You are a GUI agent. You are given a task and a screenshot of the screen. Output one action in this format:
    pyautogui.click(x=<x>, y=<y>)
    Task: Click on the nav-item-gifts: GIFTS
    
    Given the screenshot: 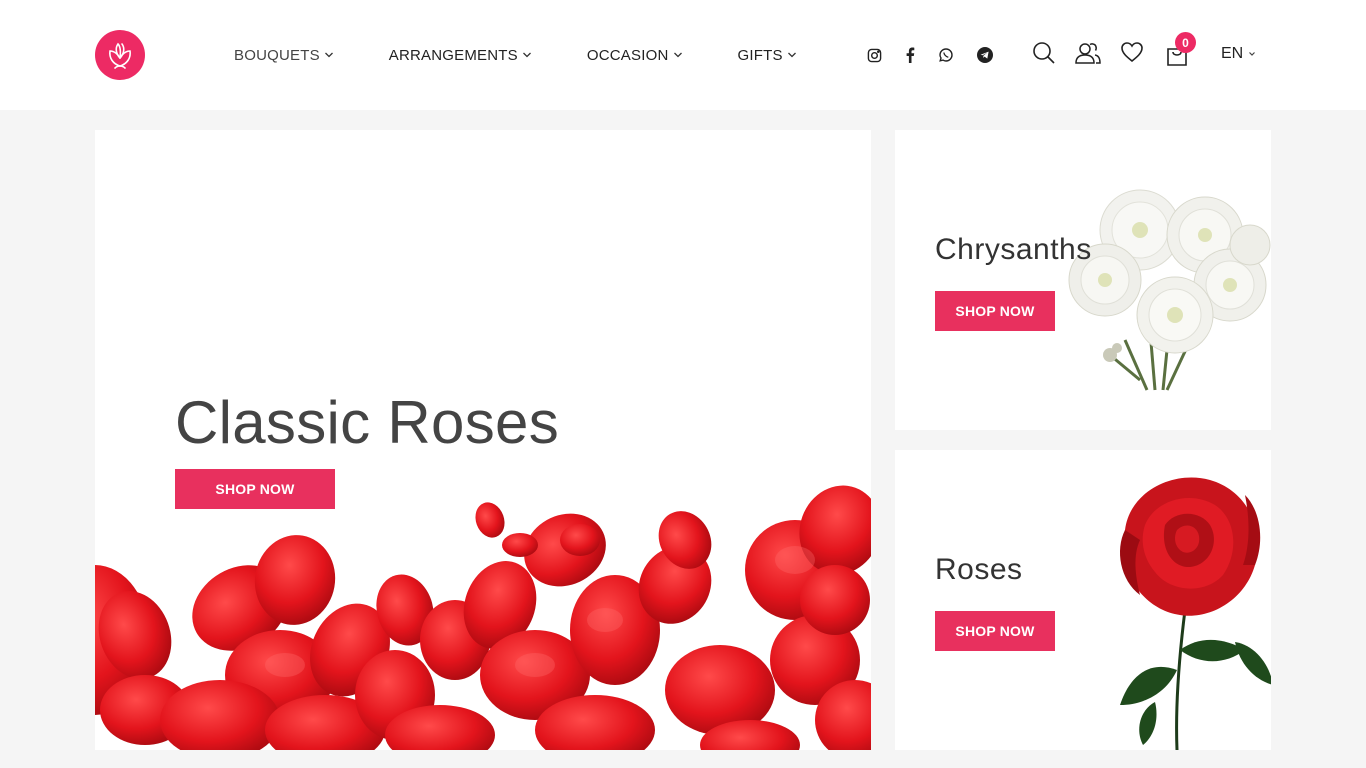 What is the action you would take?
    pyautogui.click(x=767, y=55)
    